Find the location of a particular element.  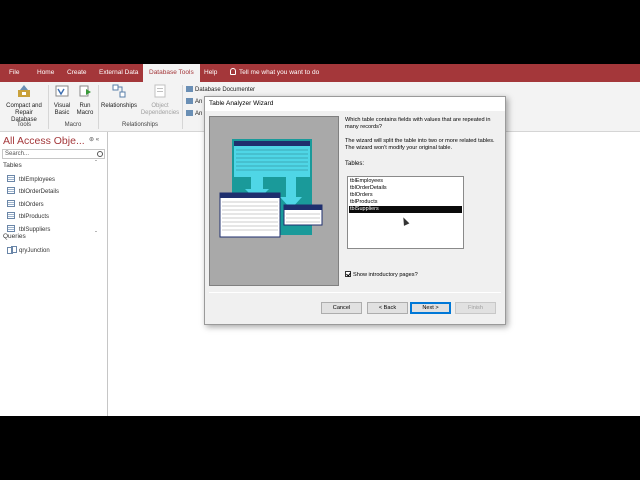

nav-item-label: qryJunction is located at coordinates (34, 251).